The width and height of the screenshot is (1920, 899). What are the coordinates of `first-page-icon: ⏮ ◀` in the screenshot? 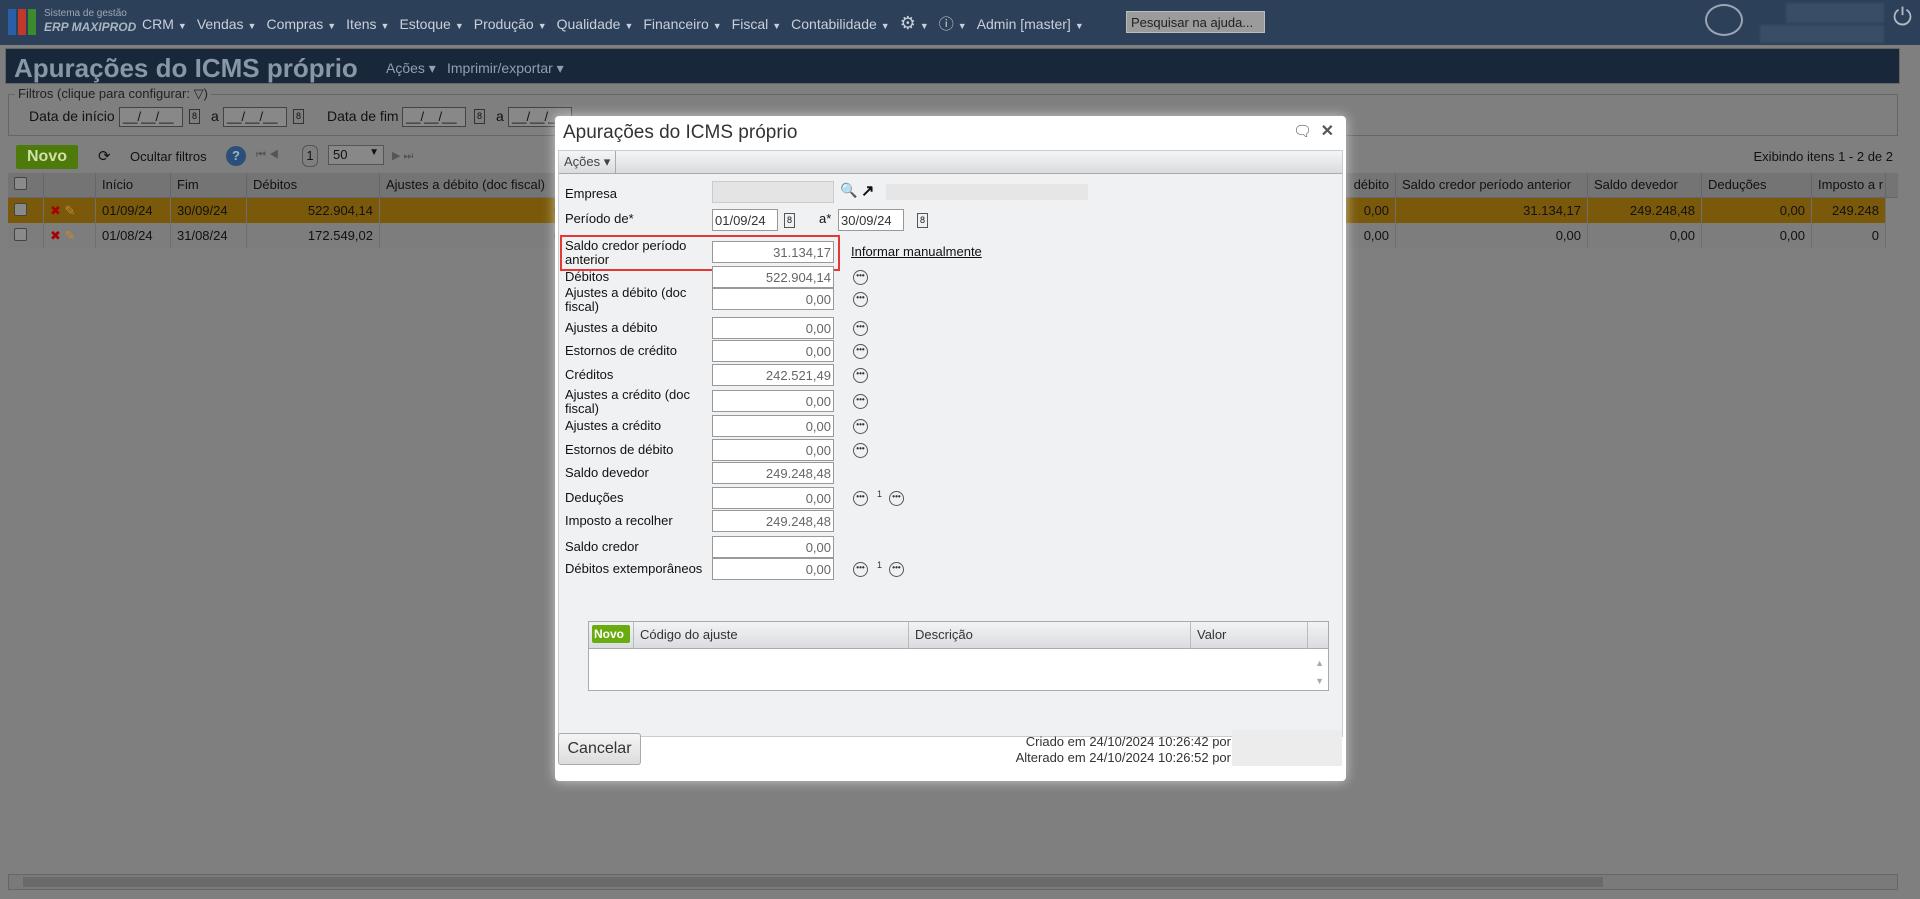 It's located at (267, 155).